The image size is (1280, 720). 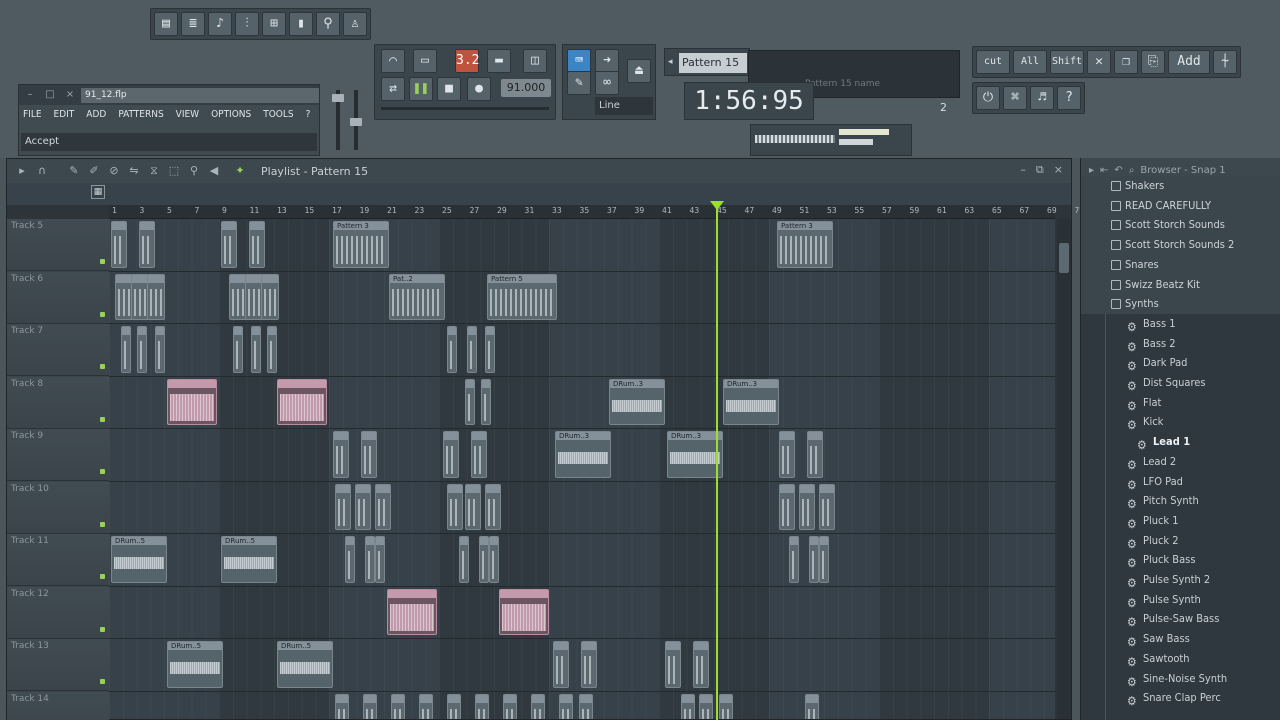 I want to click on menu-arrow-icon: ▸, so click(x=1091, y=170).